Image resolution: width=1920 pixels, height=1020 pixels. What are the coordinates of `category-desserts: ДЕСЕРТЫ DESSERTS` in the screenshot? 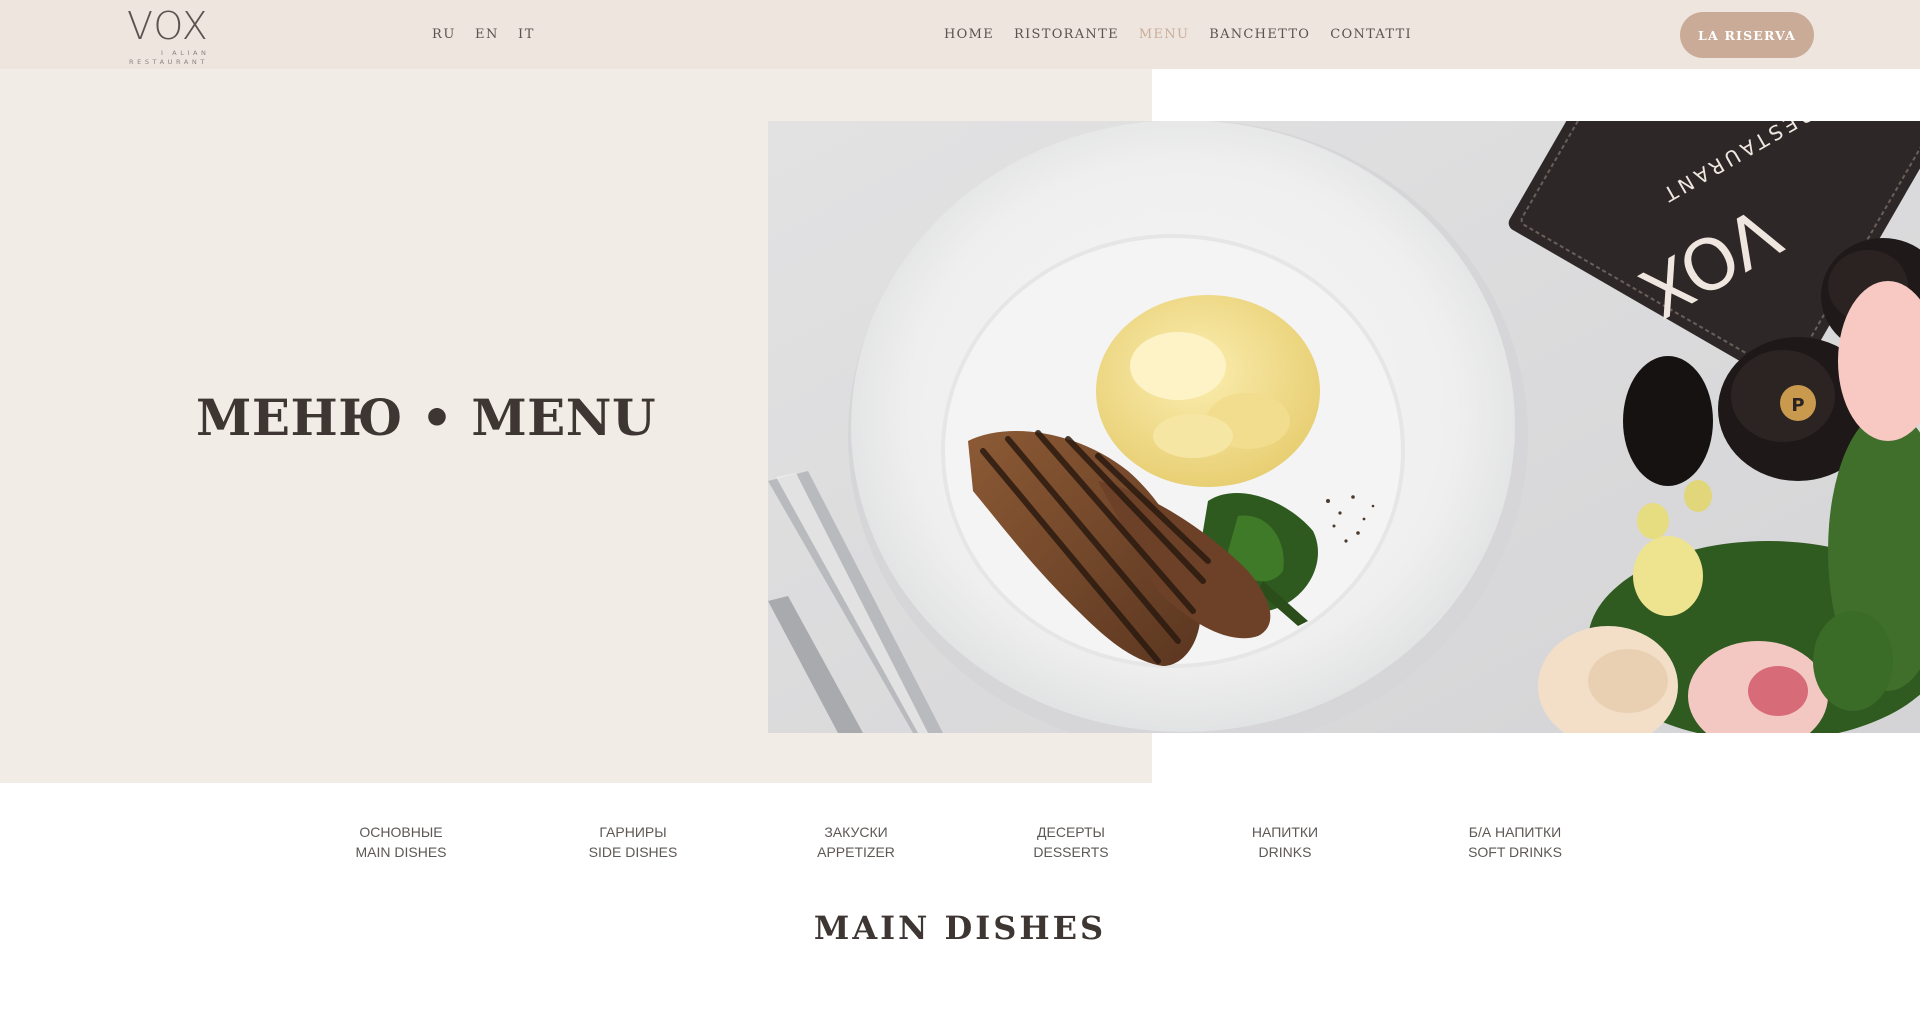 It's located at (1070, 842).